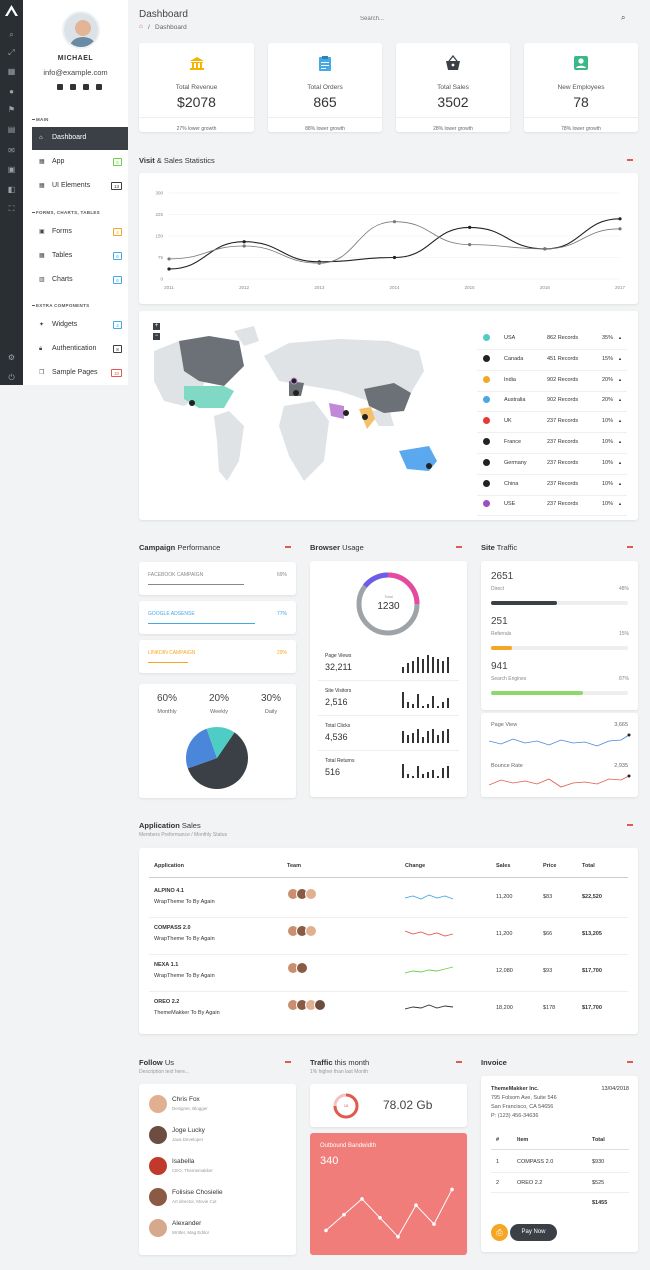 This screenshot has height=1270, width=650. What do you see at coordinates (11, 129) in the screenshot?
I see `calendar-icon: ▤` at bounding box center [11, 129].